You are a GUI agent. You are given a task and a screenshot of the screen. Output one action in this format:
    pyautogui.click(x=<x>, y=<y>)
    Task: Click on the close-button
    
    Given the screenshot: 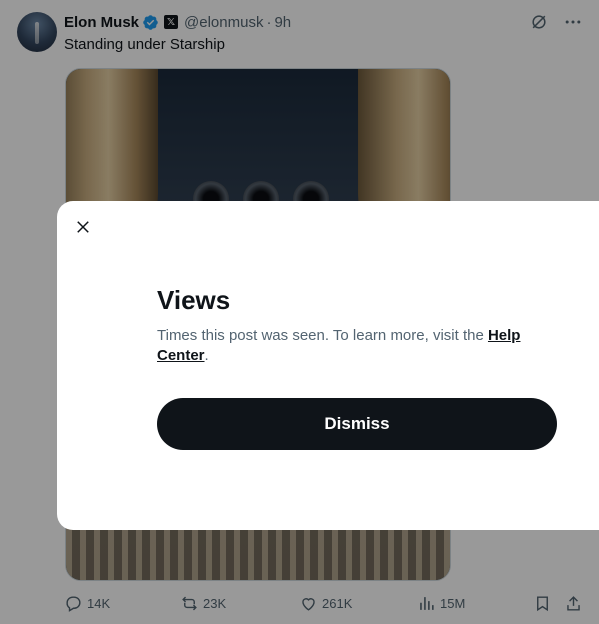 What is the action you would take?
    pyautogui.click(x=83, y=227)
    